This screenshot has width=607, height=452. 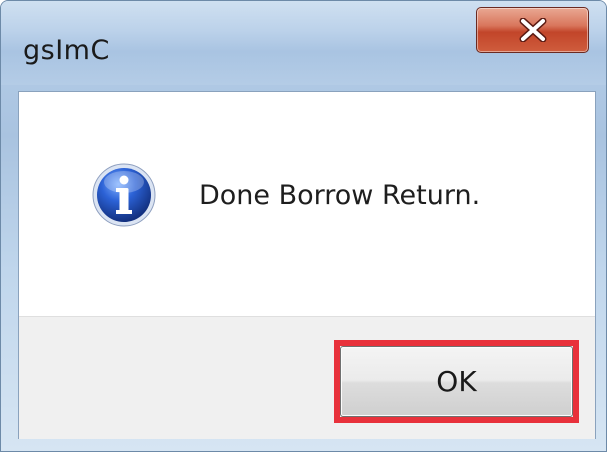 I want to click on close-icon, so click(x=533, y=30).